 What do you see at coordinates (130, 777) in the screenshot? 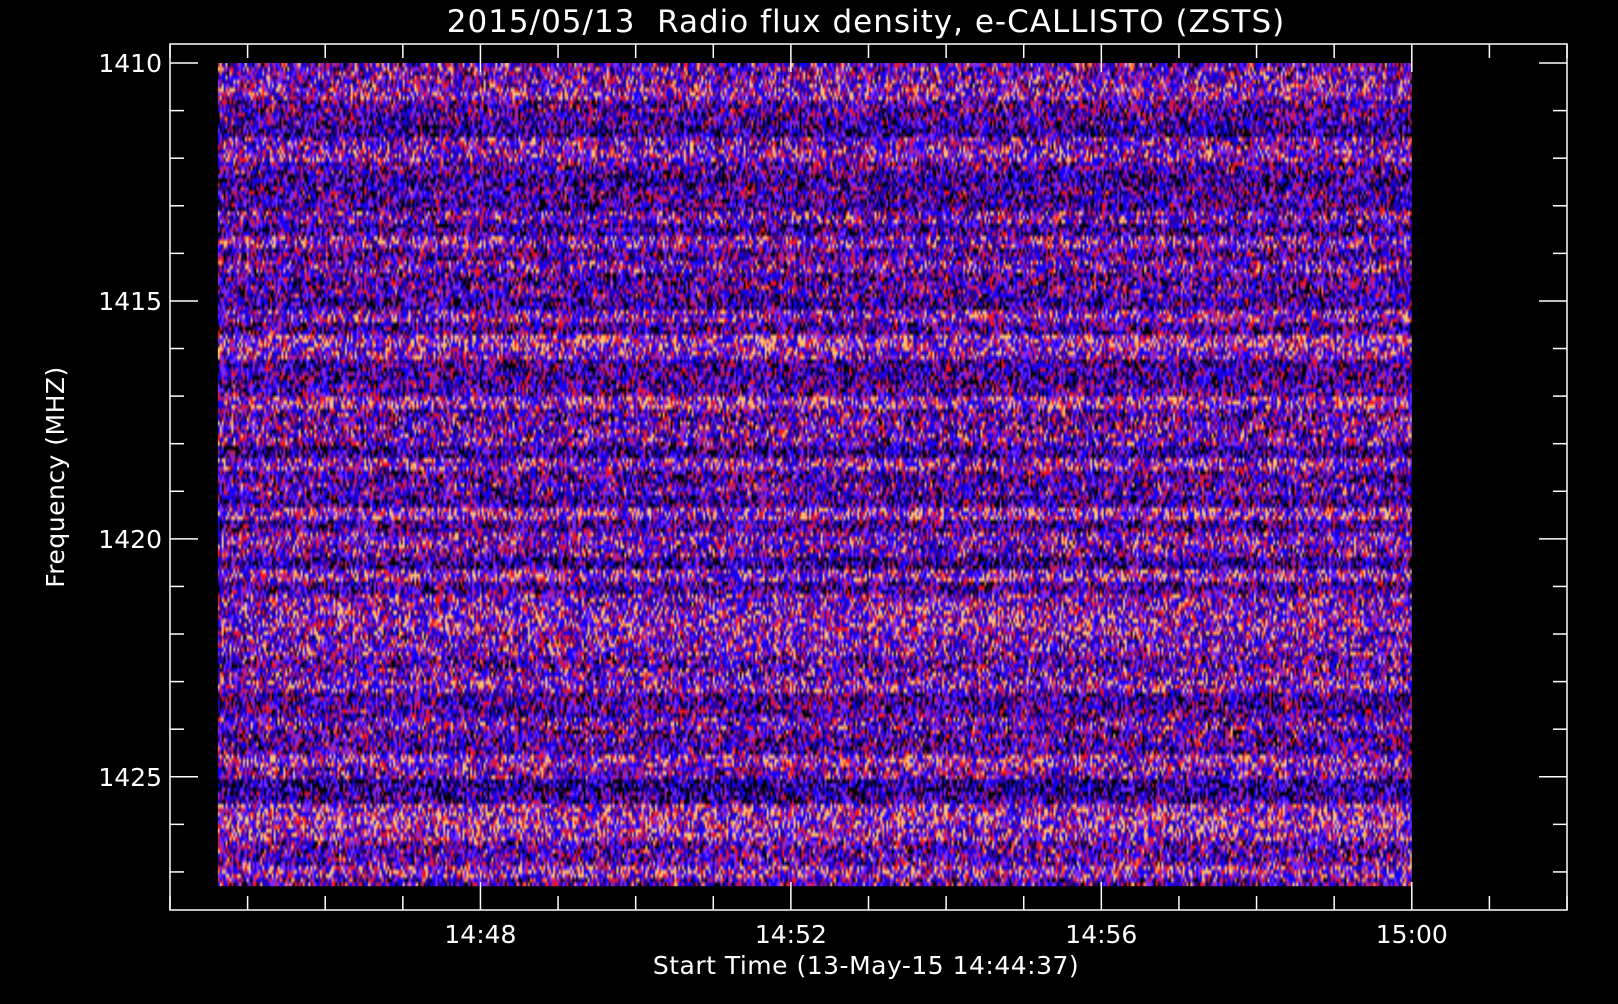
I see `y-tick-label: 1425` at bounding box center [130, 777].